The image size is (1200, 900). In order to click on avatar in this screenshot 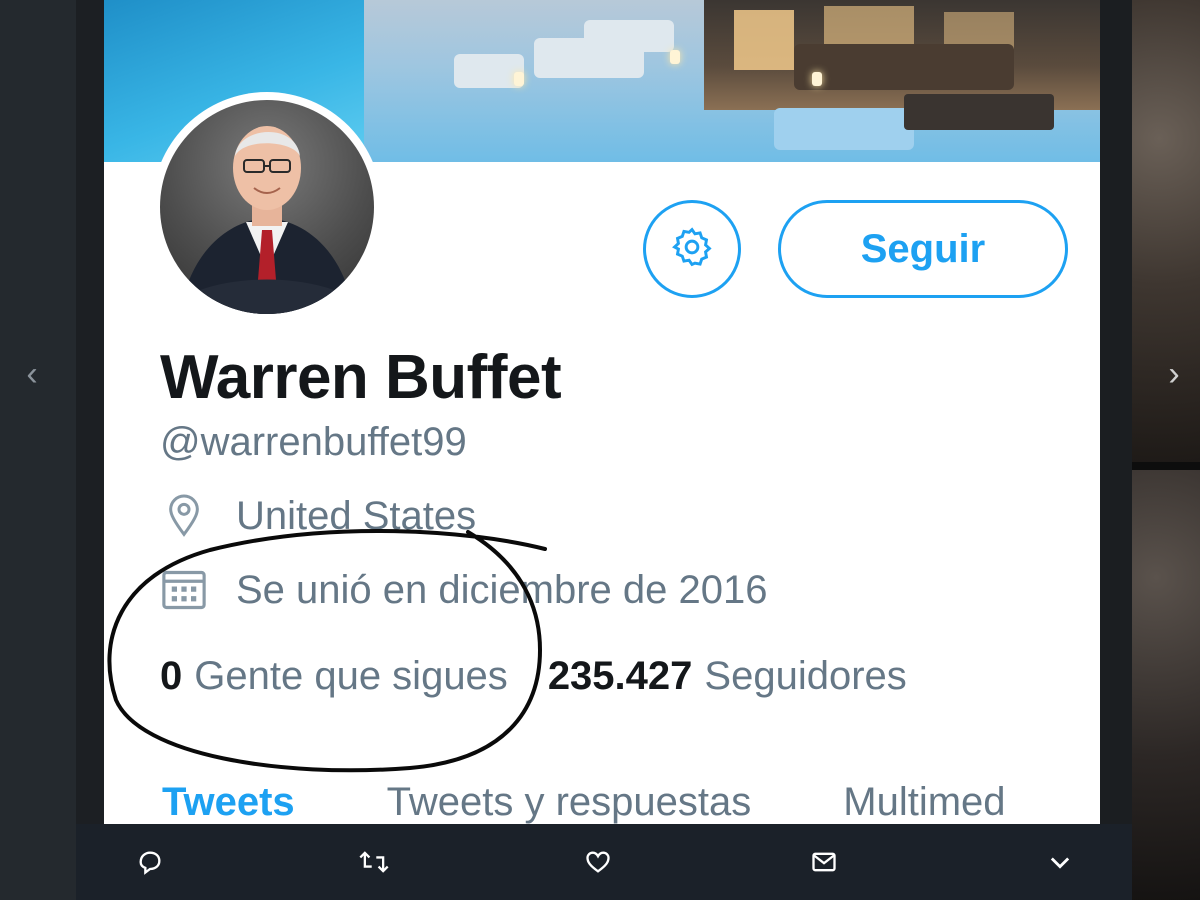, I will do `click(267, 207)`.